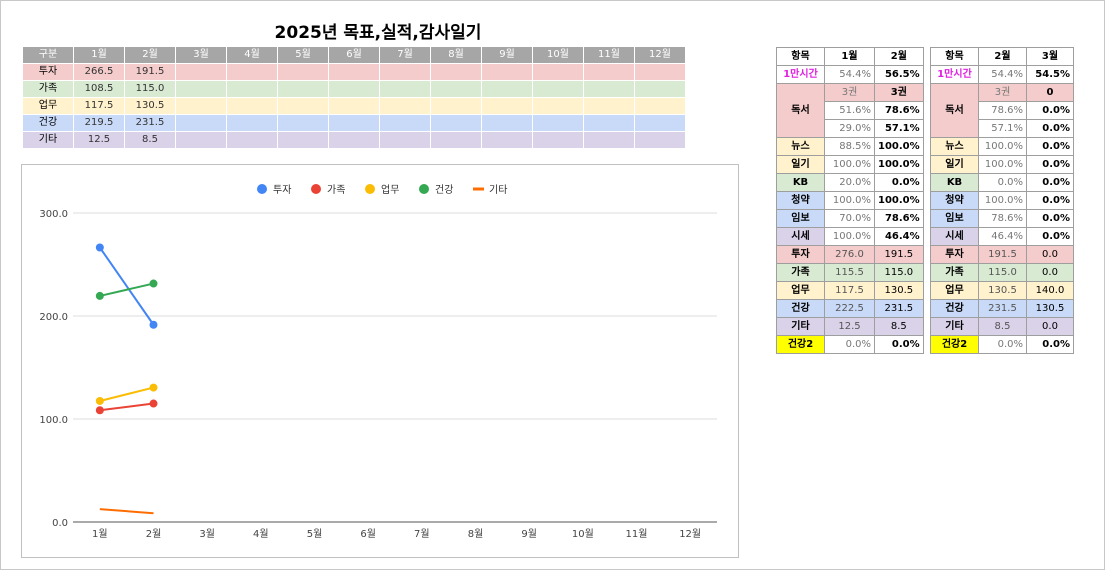 The width and height of the screenshot is (1105, 570). What do you see at coordinates (1050, 92) in the screenshot?
I see `value-cell: 0` at bounding box center [1050, 92].